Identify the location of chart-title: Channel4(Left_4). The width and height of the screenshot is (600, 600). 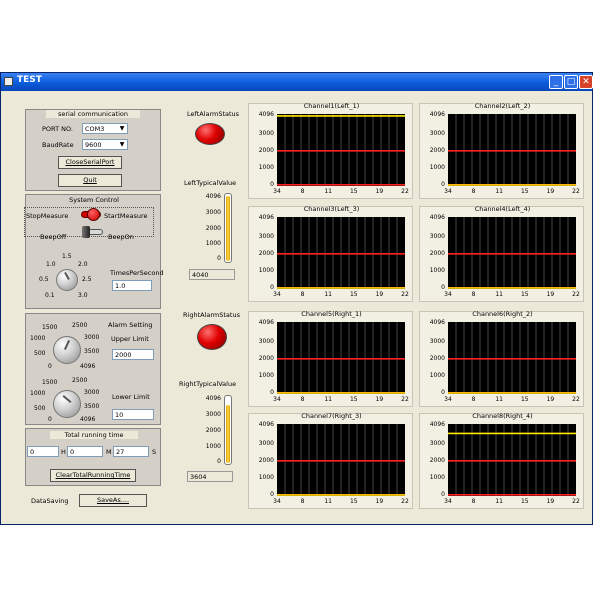
(502, 209).